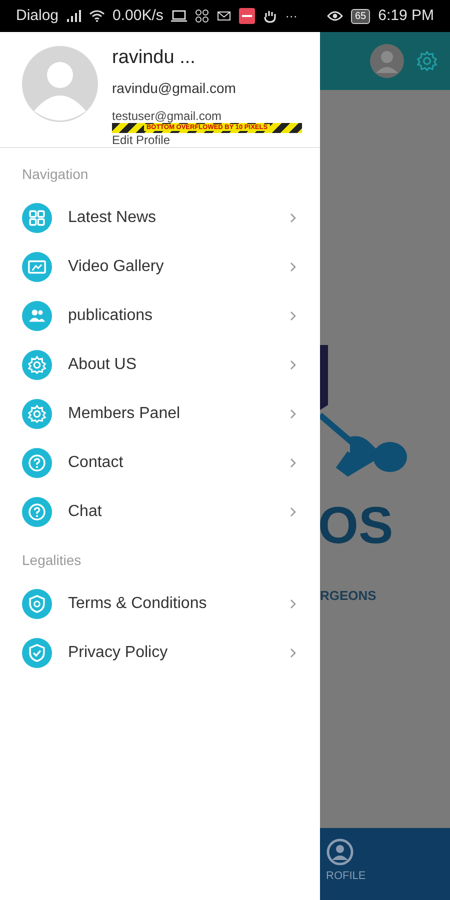 The image size is (450, 900). What do you see at coordinates (54, 174) in the screenshot?
I see `section-header: Navigation` at bounding box center [54, 174].